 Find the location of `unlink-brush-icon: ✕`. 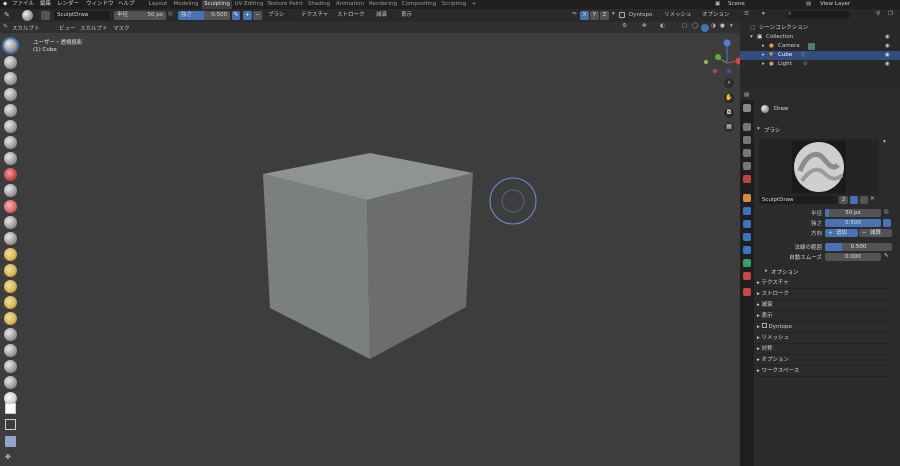

unlink-brush-icon: ✕ is located at coordinates (872, 199).